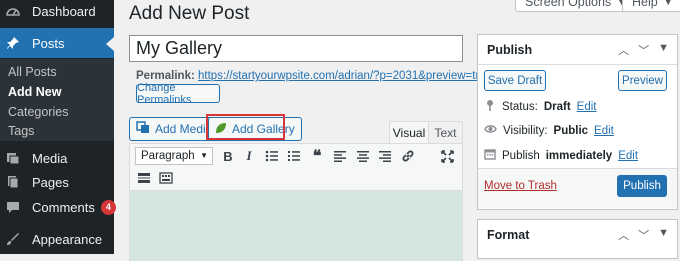  Describe the element at coordinates (50, 158) in the screenshot. I see `sidebar-item-label: Media` at that location.